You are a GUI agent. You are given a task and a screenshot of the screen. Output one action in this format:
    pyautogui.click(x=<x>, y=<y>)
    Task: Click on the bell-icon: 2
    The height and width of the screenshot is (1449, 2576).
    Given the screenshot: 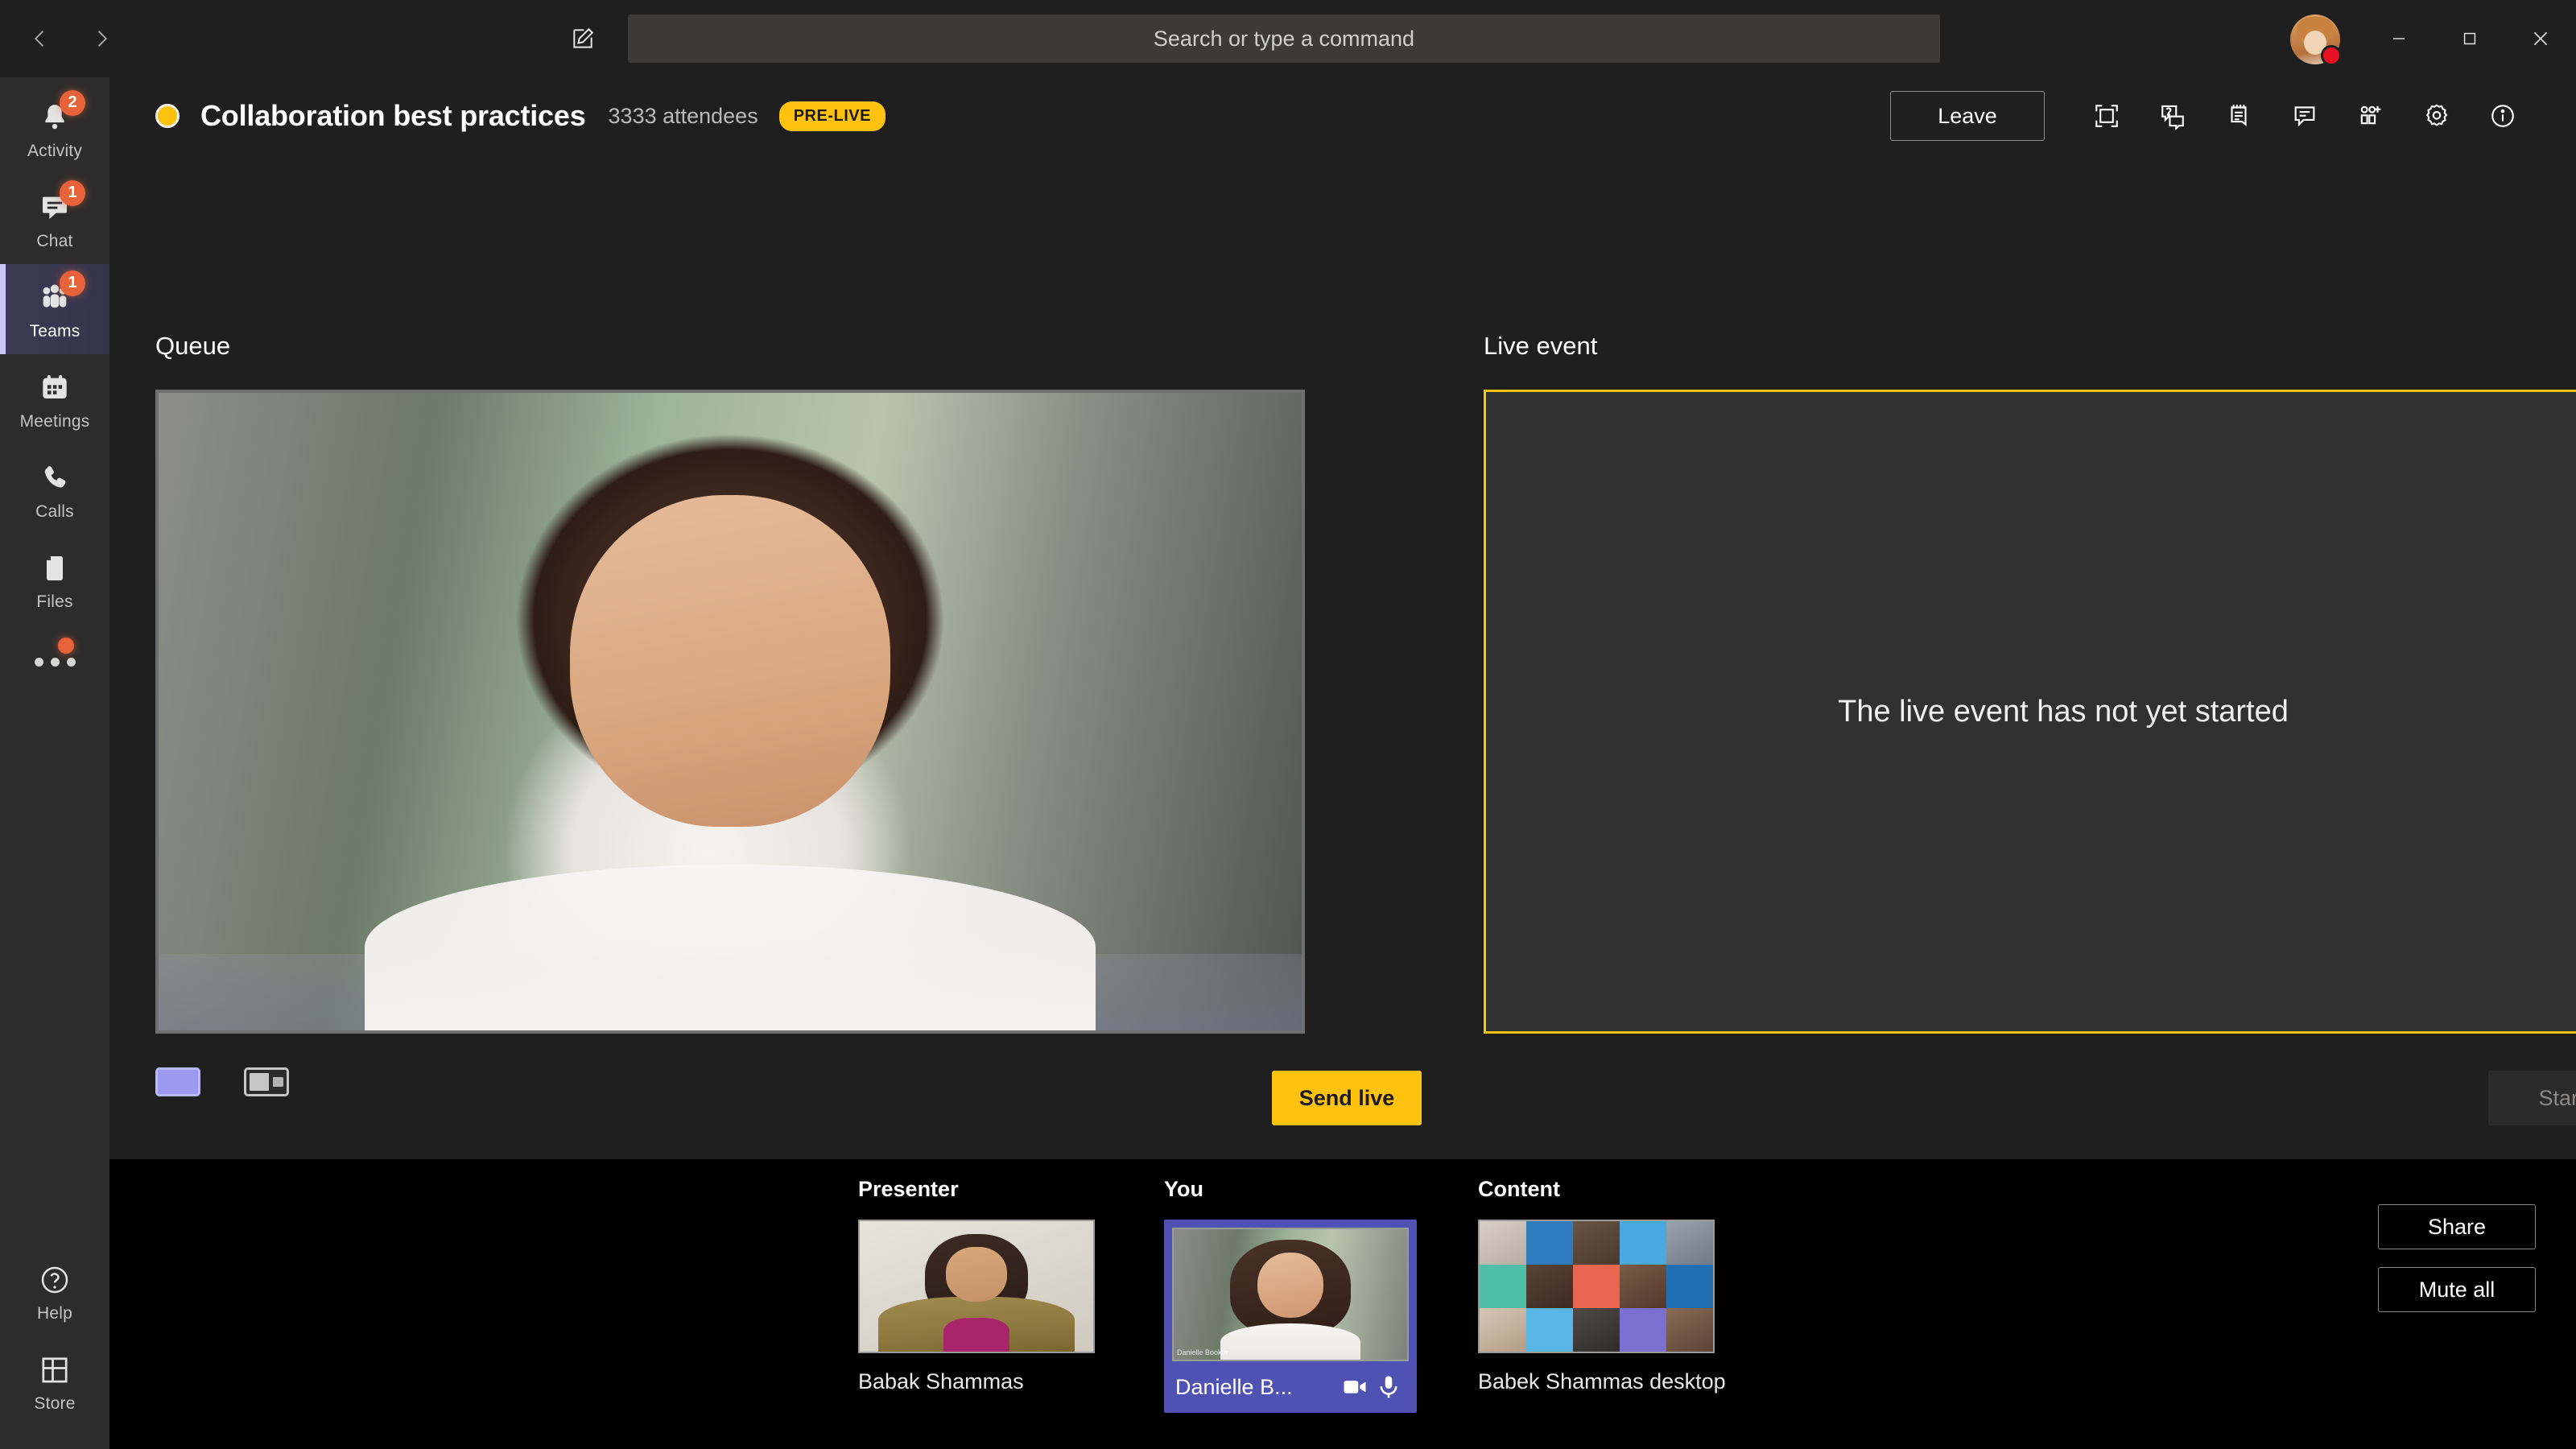 What is the action you would take?
    pyautogui.click(x=60, y=113)
    